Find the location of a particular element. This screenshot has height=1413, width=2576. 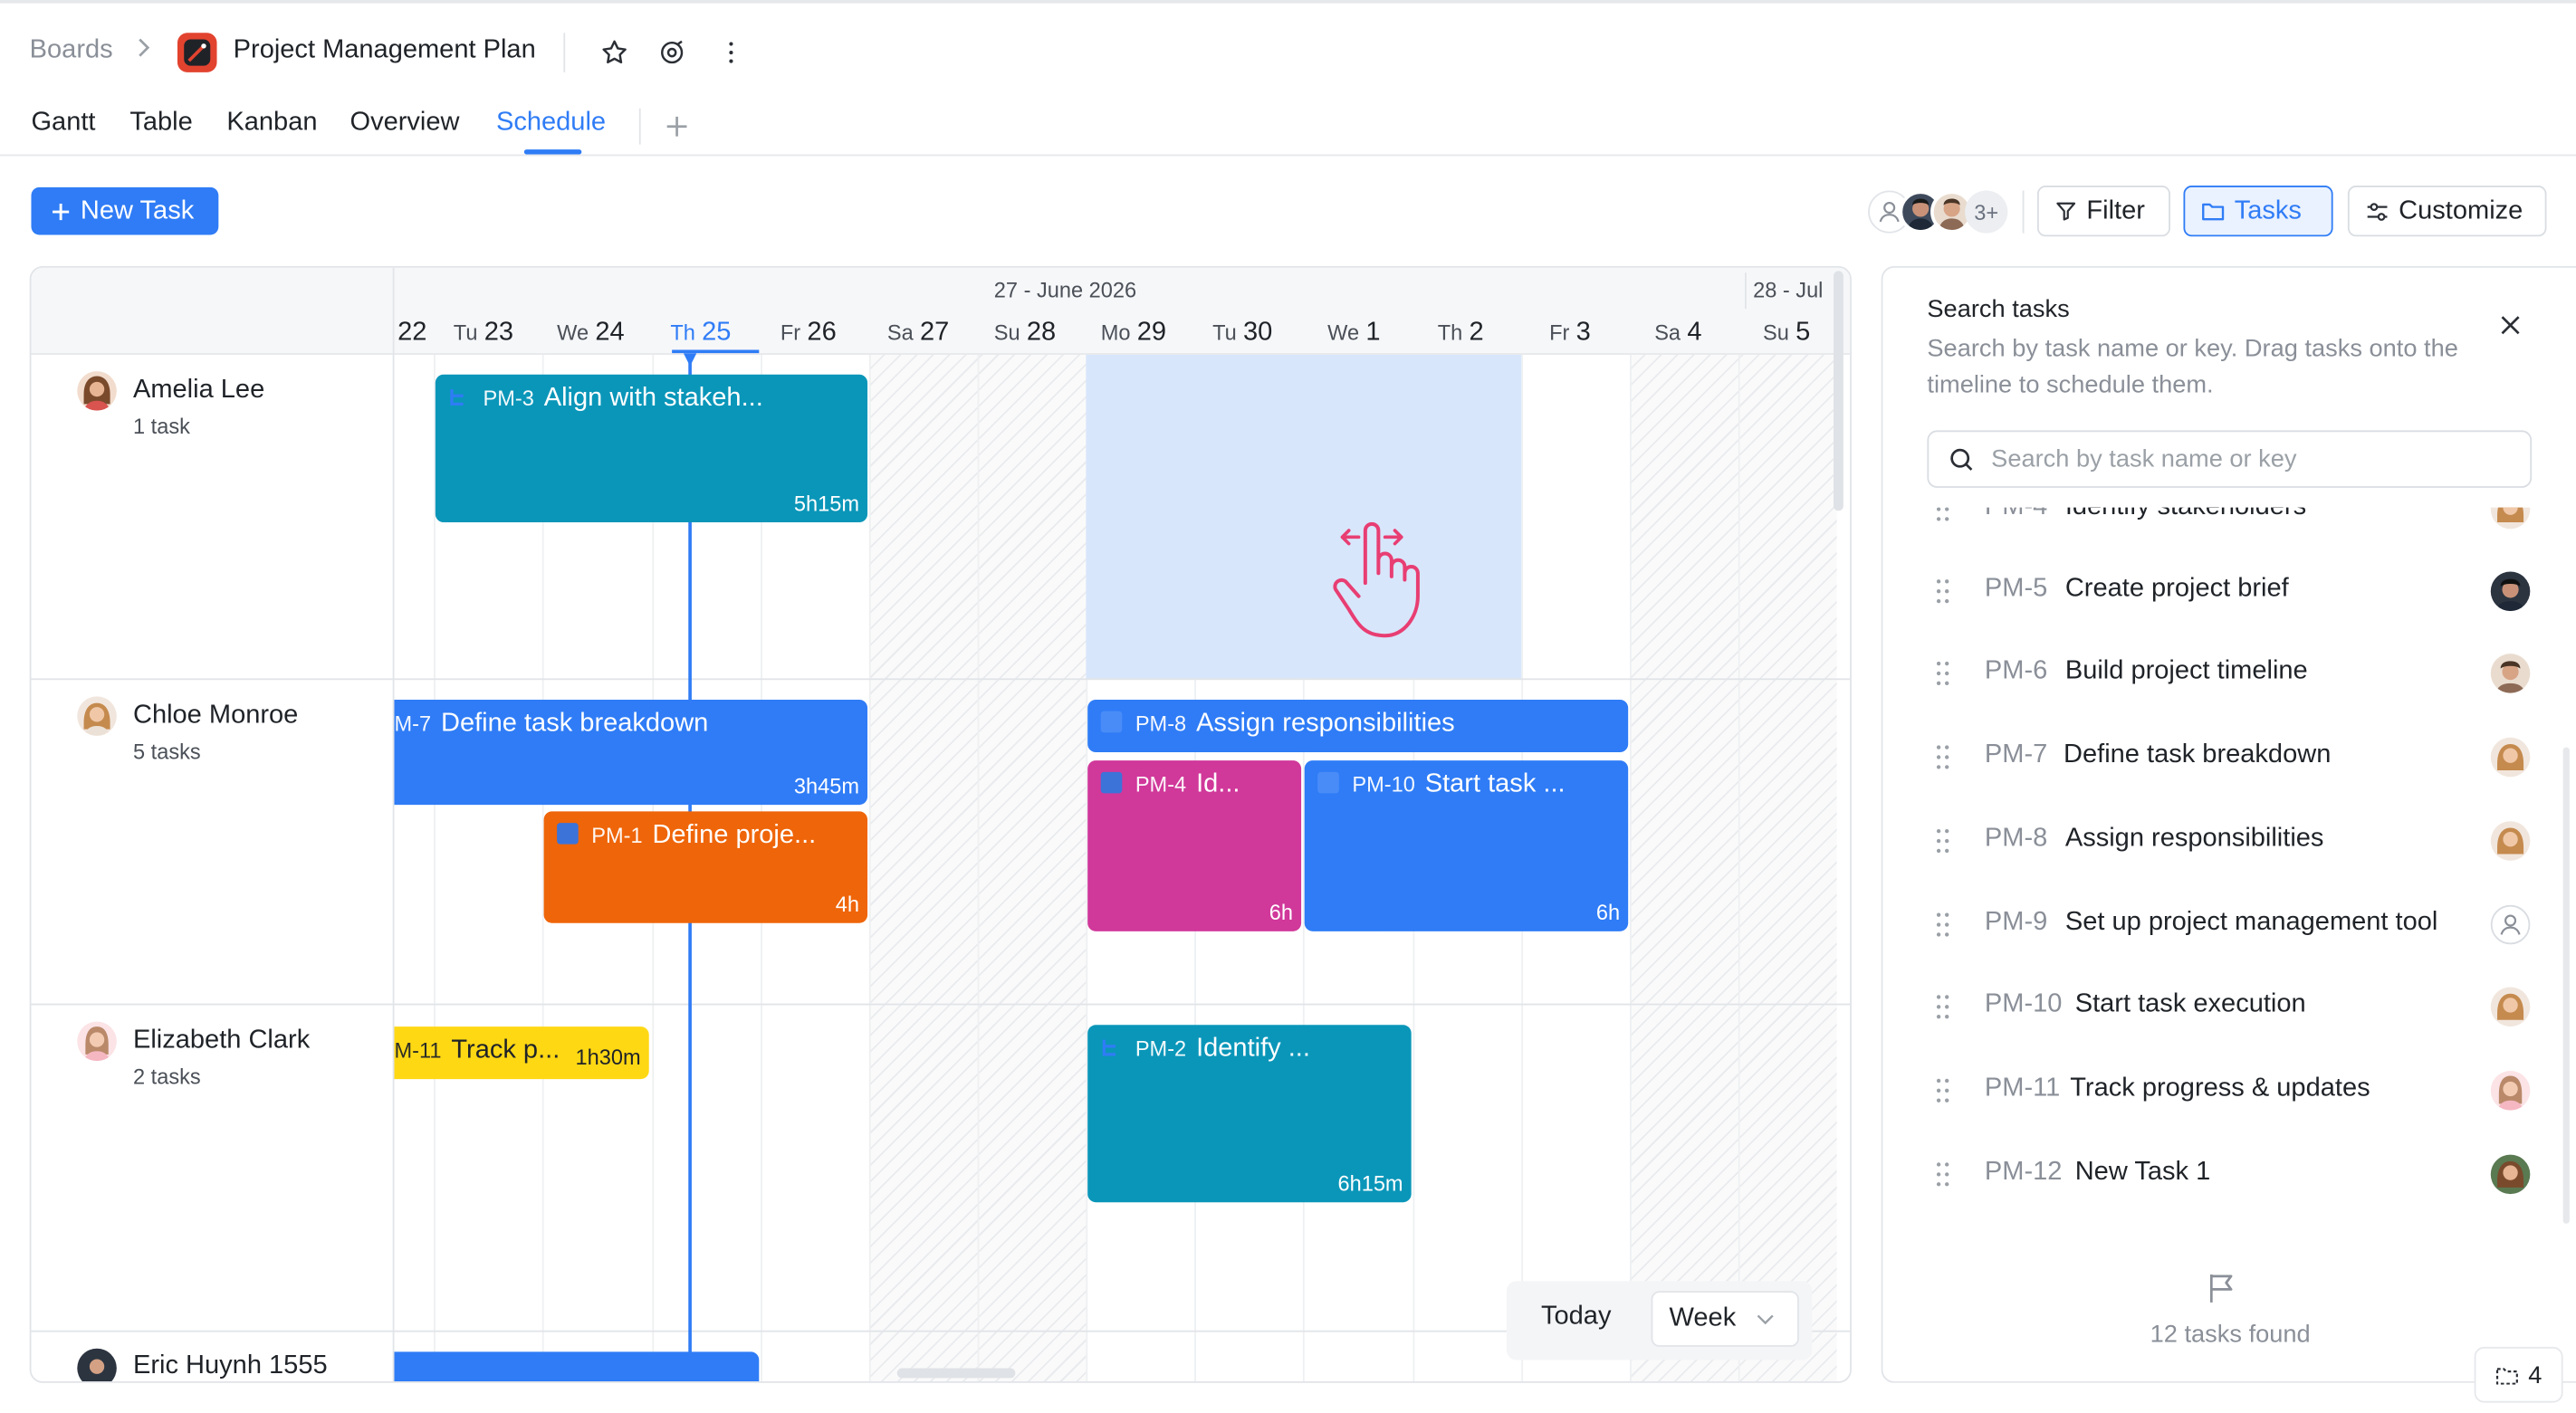

tab-kanban: Kanban is located at coordinates (271, 124).